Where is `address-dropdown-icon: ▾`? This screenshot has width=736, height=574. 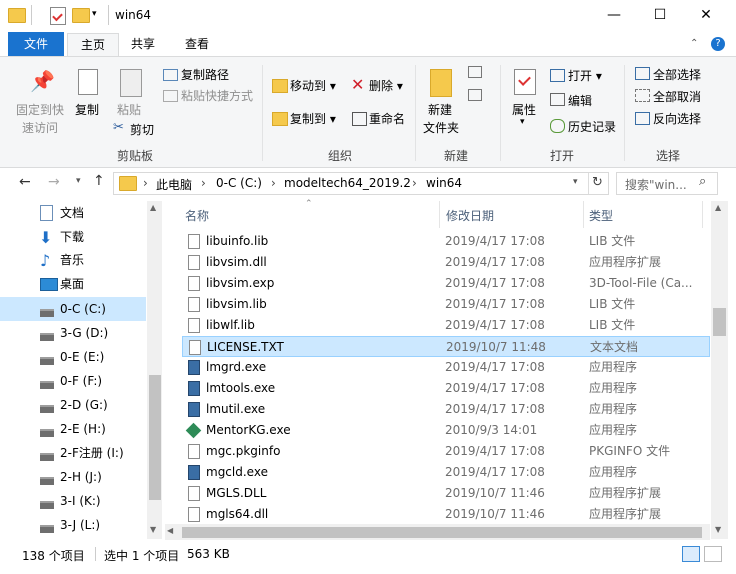 address-dropdown-icon: ▾ is located at coordinates (575, 182).